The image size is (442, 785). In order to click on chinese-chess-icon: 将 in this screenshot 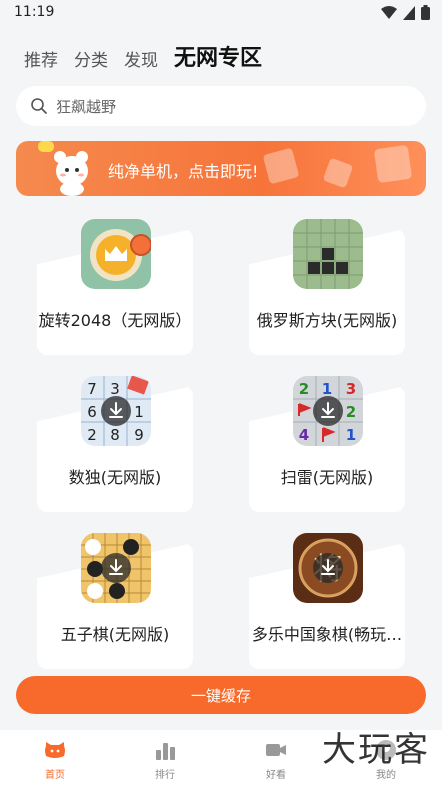, I will do `click(328, 568)`.